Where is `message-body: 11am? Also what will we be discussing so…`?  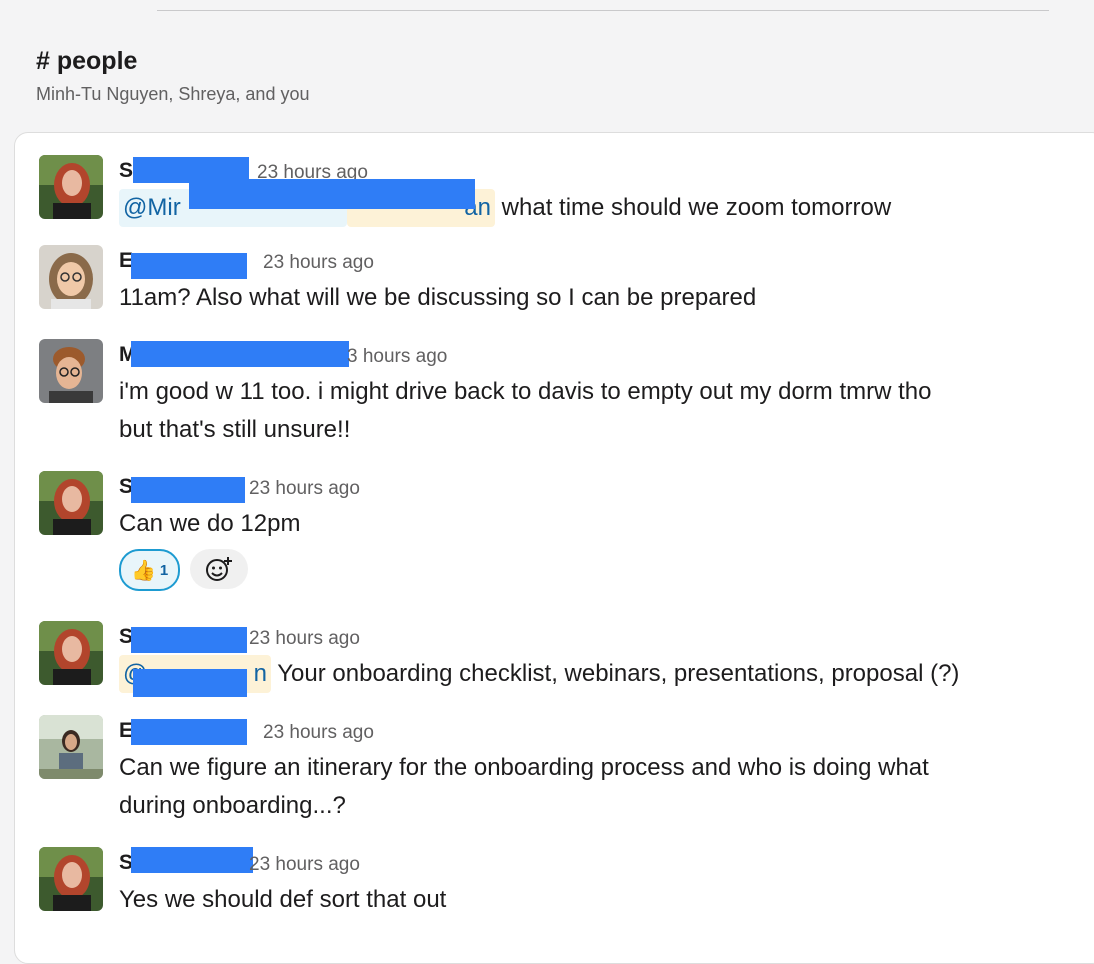
message-body: 11am? Also what will we be discussing so… is located at coordinates (438, 297).